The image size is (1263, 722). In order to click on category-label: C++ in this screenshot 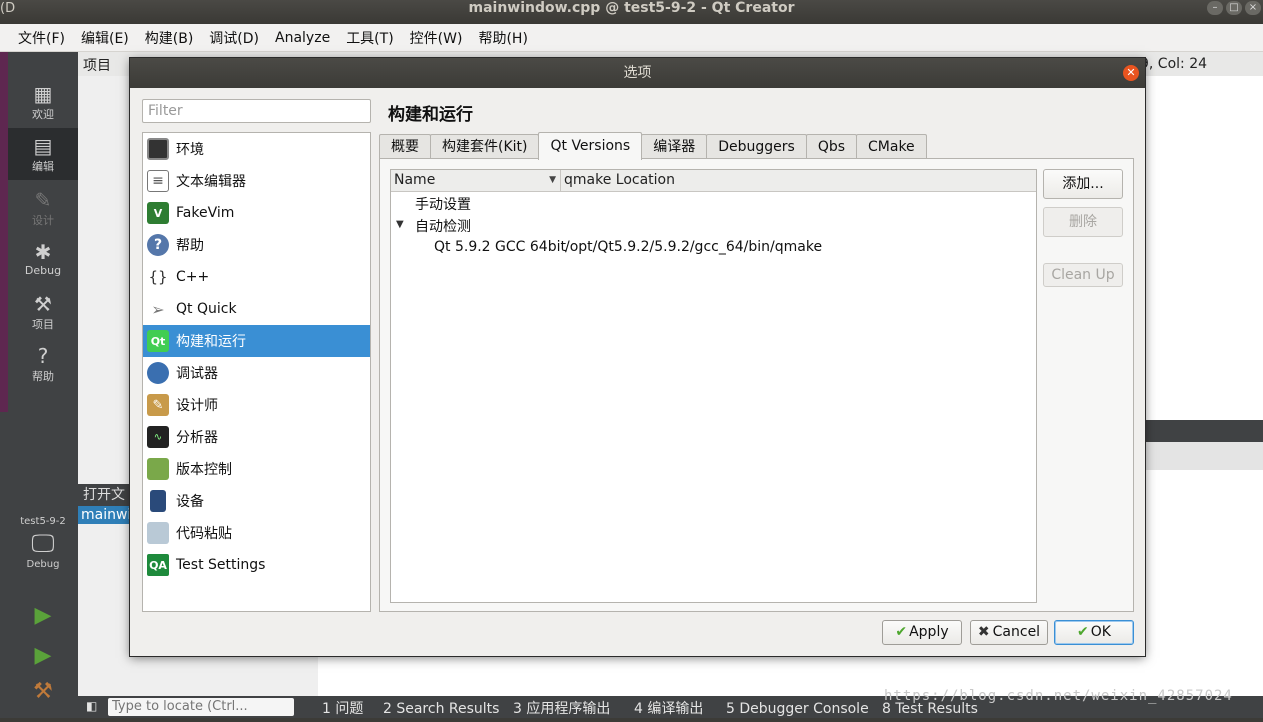, I will do `click(193, 277)`.